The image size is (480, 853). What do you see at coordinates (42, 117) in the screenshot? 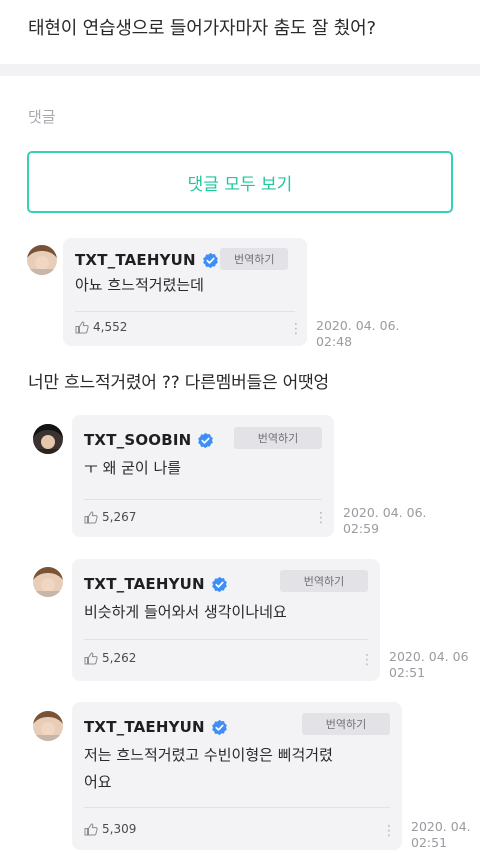
I see `comments-section-label: 댓글` at bounding box center [42, 117].